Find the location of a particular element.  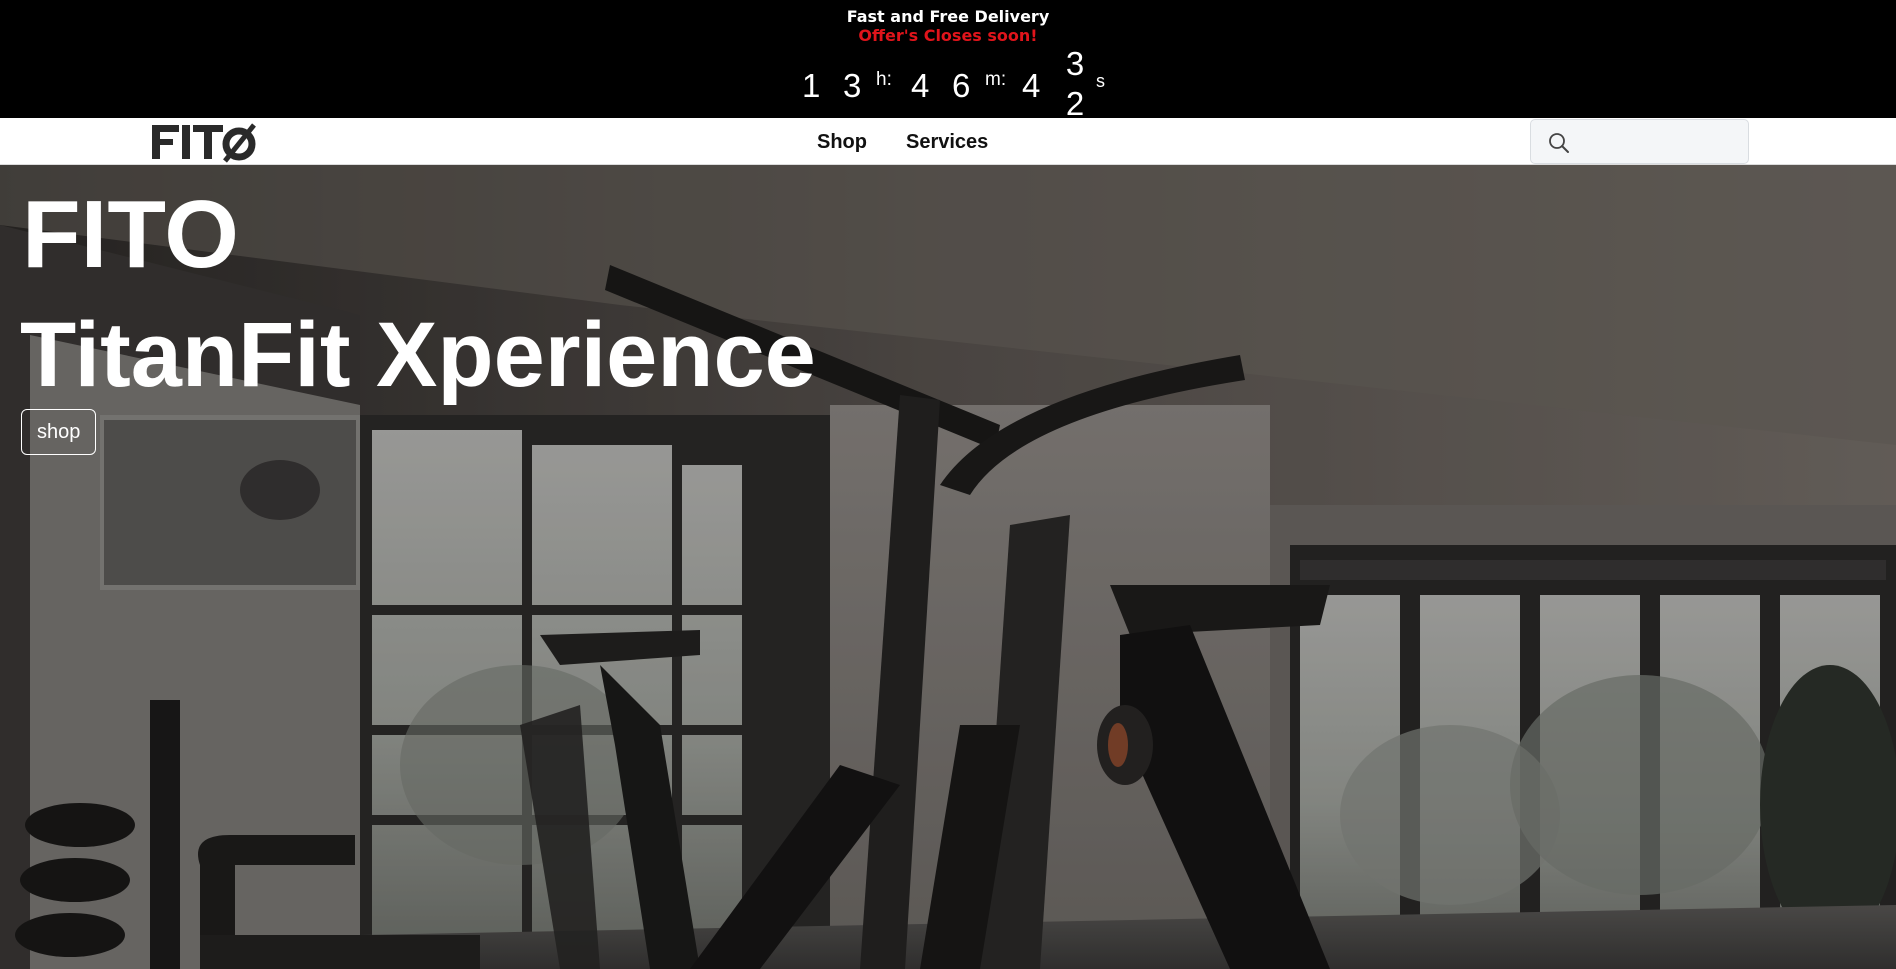

promo-title: Fast and Free Delivery is located at coordinates (948, 16).